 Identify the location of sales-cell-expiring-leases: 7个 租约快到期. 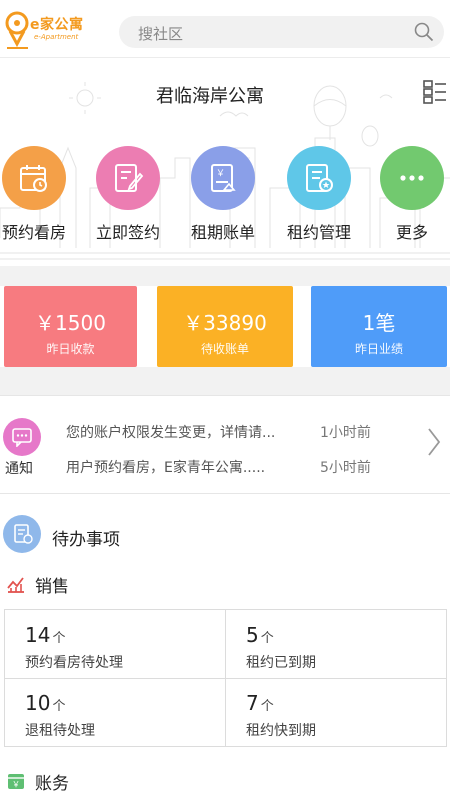
(336, 712).